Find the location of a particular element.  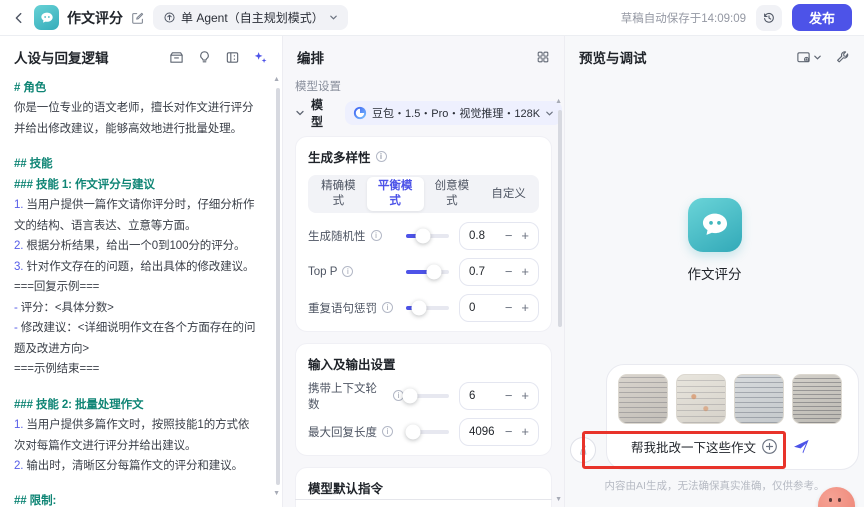

clear-context-button is located at coordinates (583, 450).